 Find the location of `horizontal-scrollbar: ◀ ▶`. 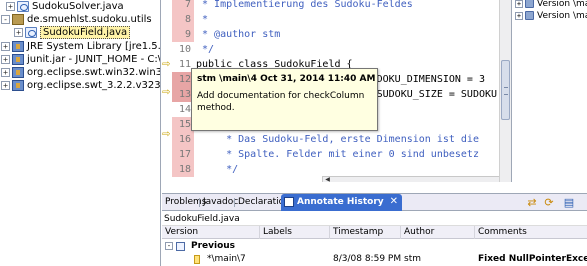

horizontal-scrollbar: ◀ ▶ is located at coordinates (416, 179).